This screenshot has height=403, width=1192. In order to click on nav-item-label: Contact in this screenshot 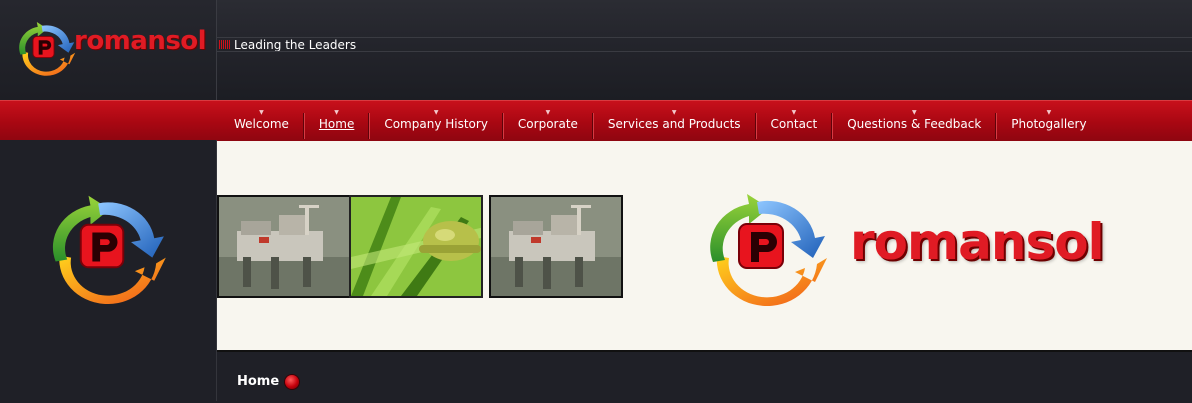, I will do `click(794, 124)`.